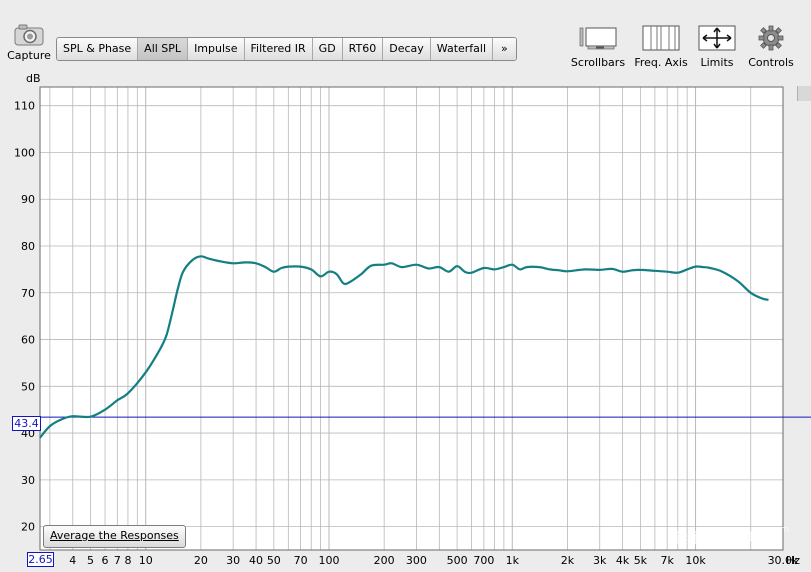 The image size is (811, 572). I want to click on cursor-y-readout: 43.4, so click(26, 423).